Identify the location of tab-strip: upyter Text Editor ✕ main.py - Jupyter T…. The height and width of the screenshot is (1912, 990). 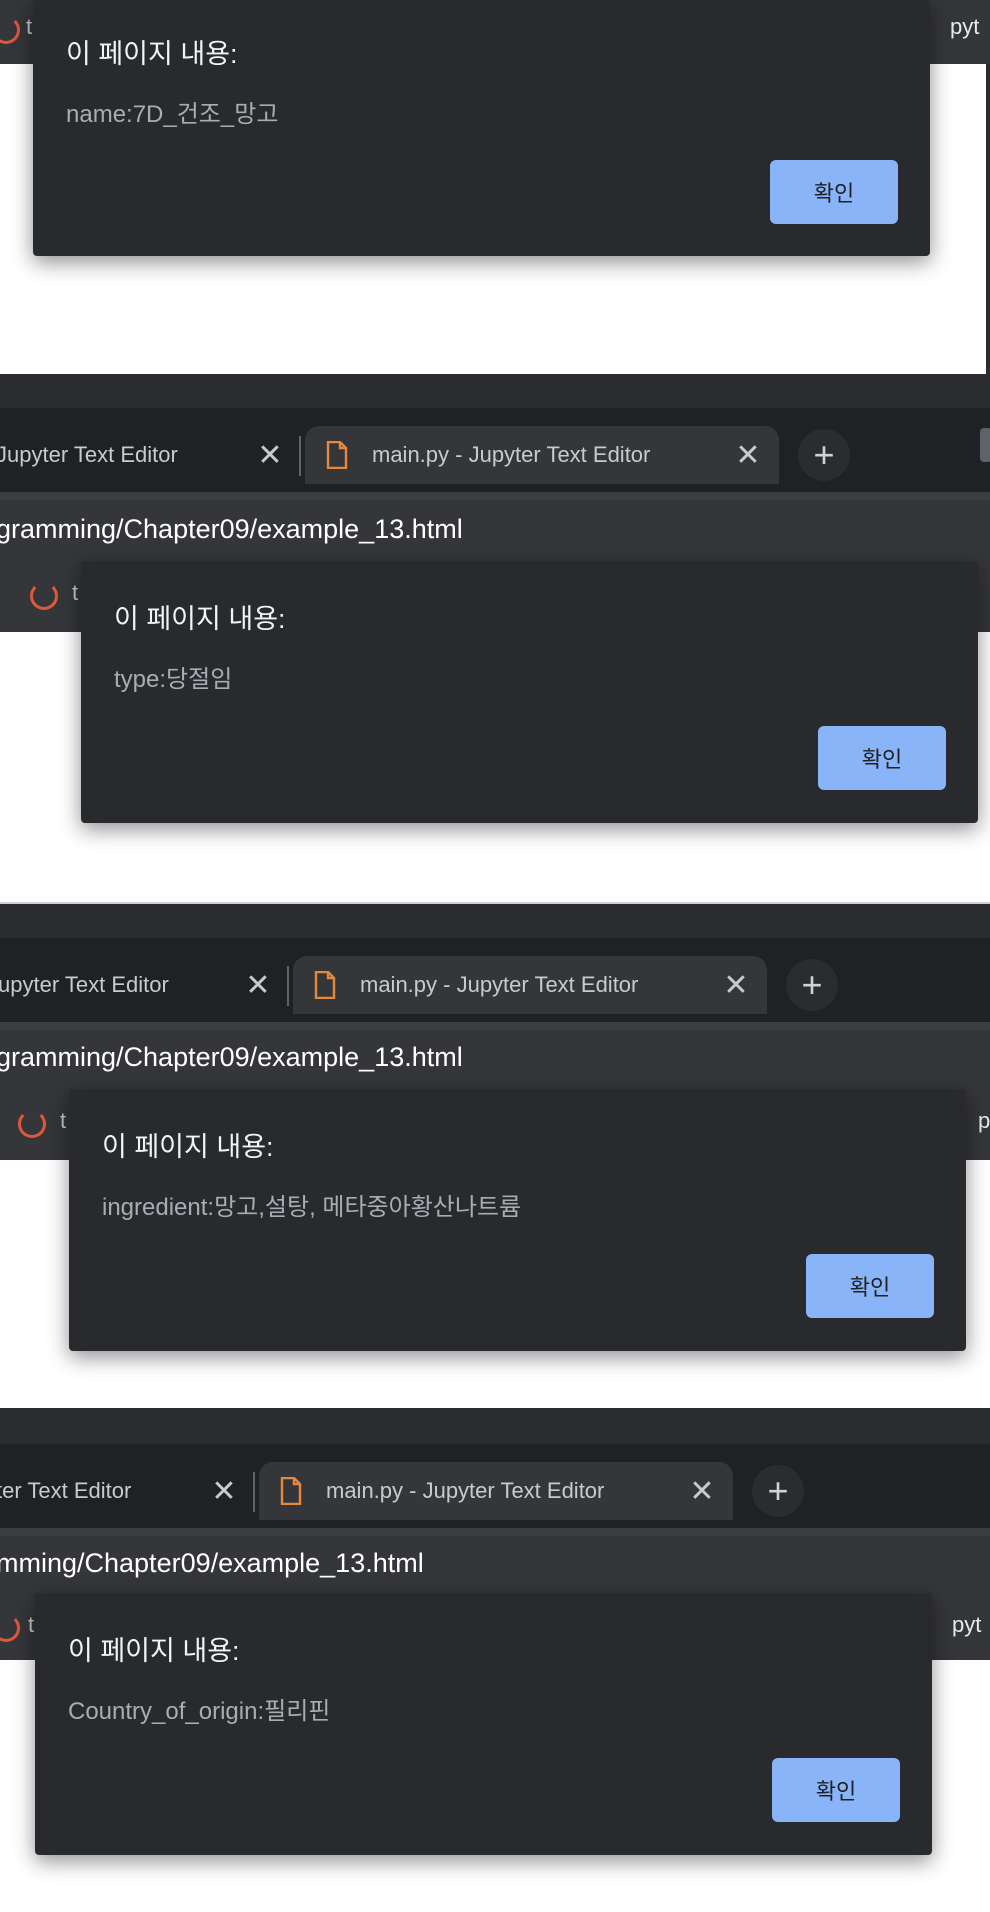
(495, 980).